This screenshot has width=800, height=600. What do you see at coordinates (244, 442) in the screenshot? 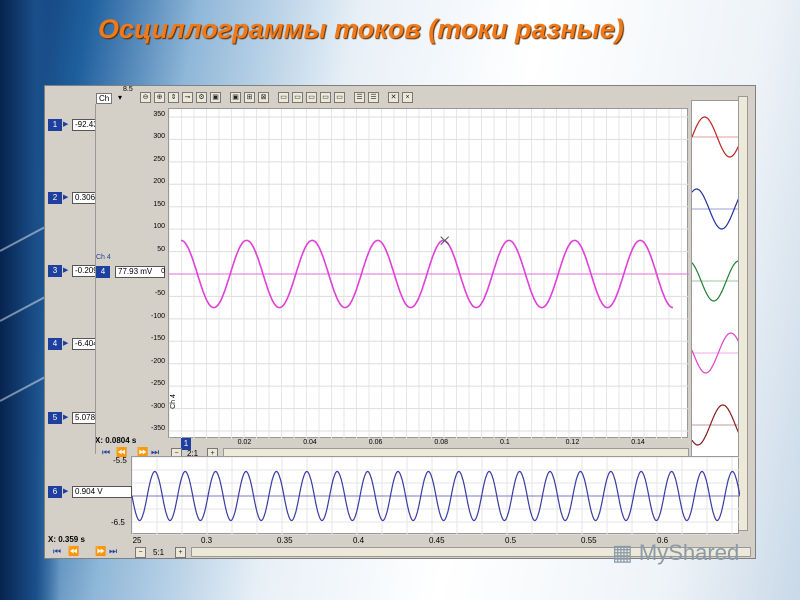
I see `x-tick-label: 0.02` at bounding box center [244, 442].